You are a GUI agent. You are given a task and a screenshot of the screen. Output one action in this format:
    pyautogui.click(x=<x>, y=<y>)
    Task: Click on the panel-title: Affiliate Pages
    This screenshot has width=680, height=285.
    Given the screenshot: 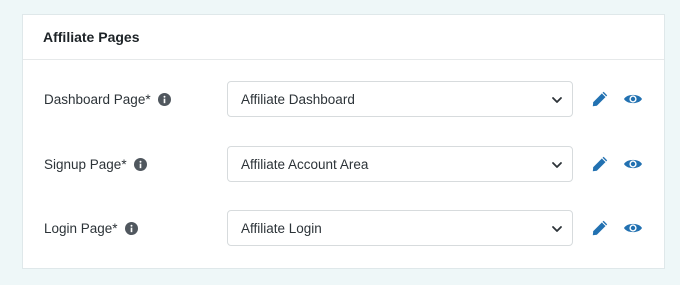 What is the action you would take?
    pyautogui.click(x=91, y=37)
    